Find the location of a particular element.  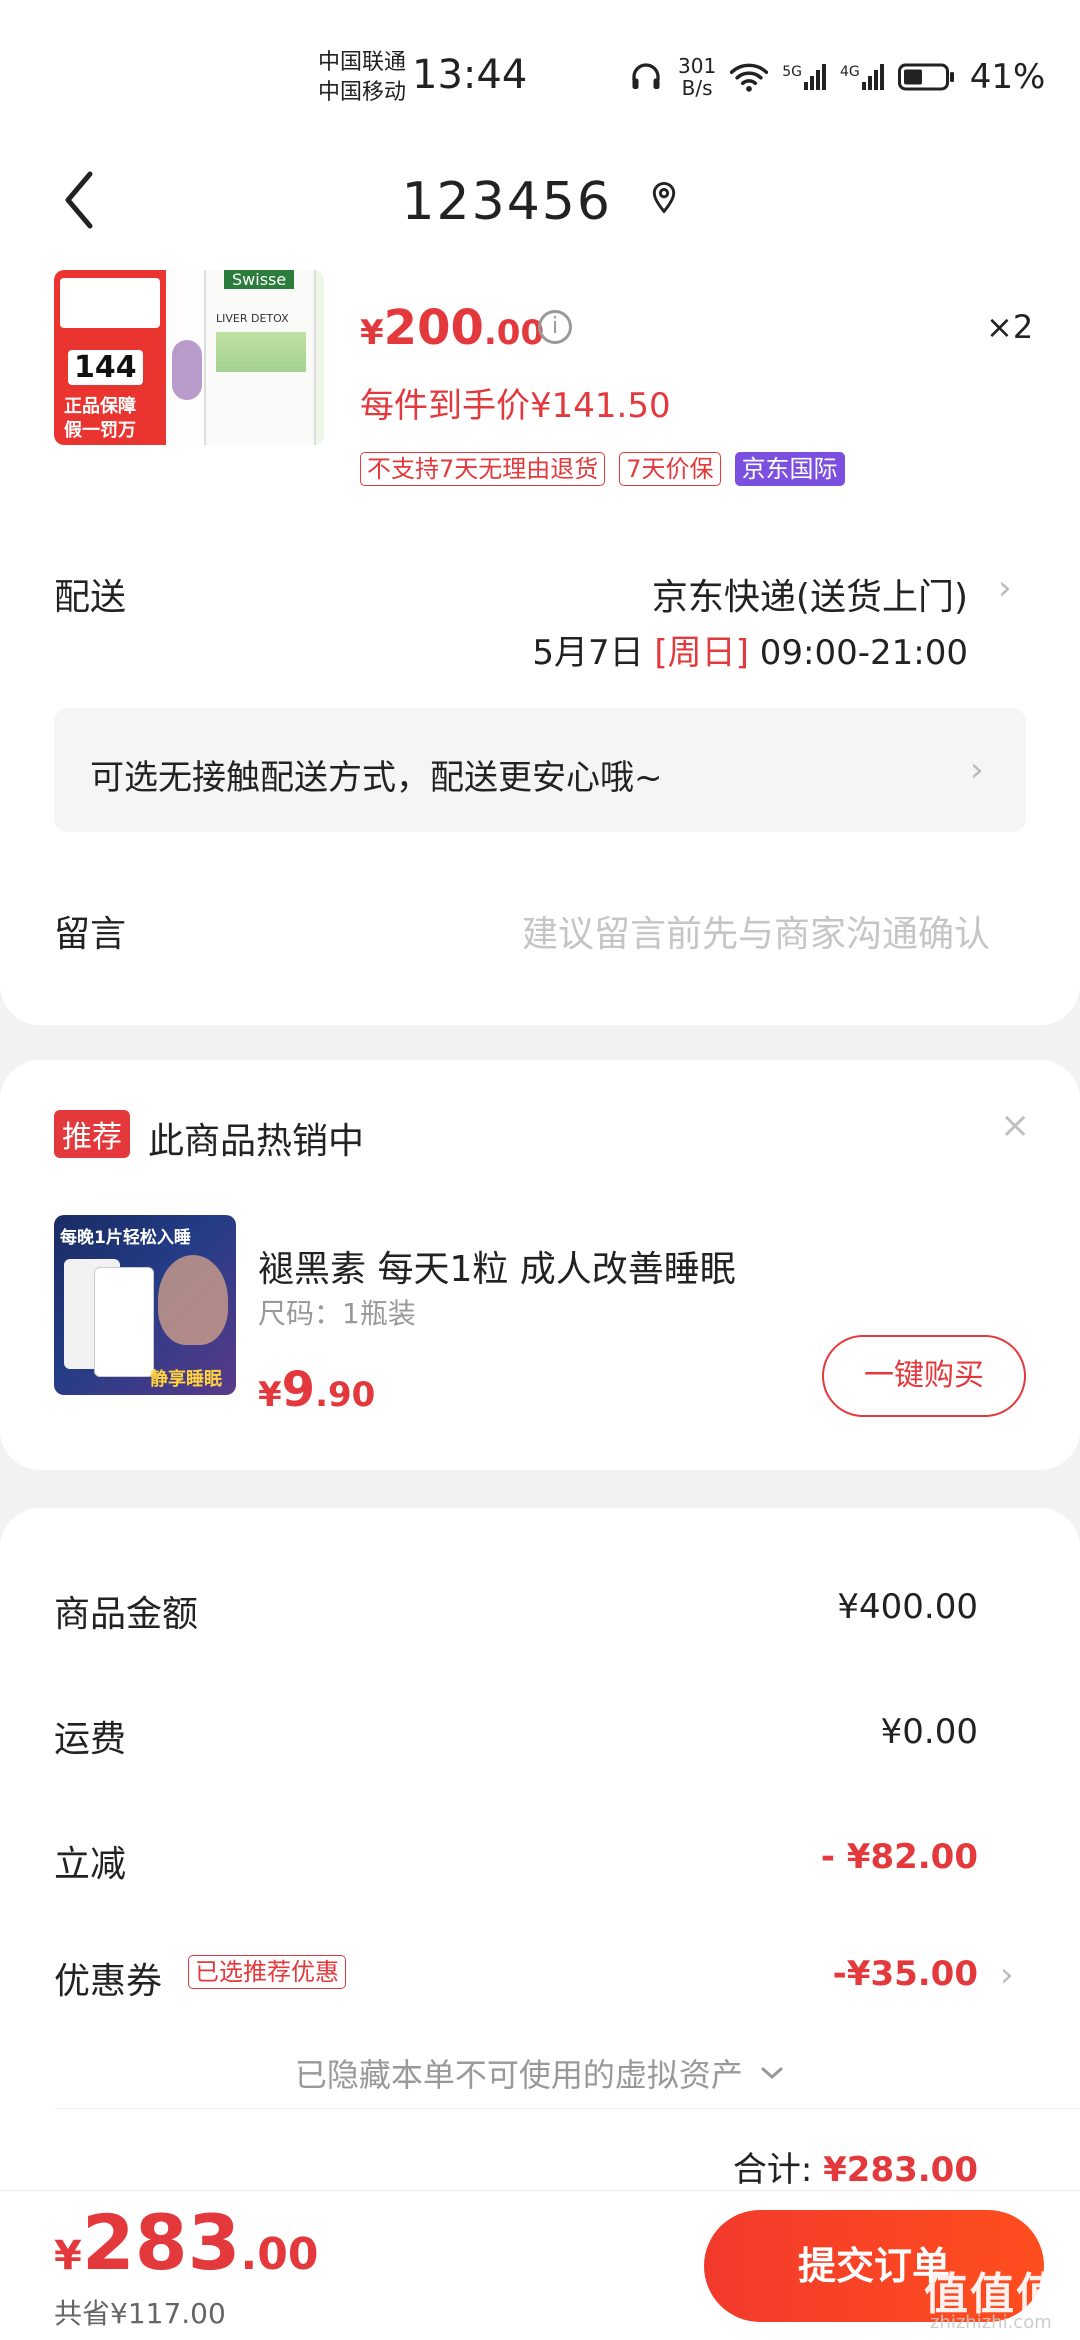

product-bottle: Swisse LIVER DETOX is located at coordinates (260, 357).